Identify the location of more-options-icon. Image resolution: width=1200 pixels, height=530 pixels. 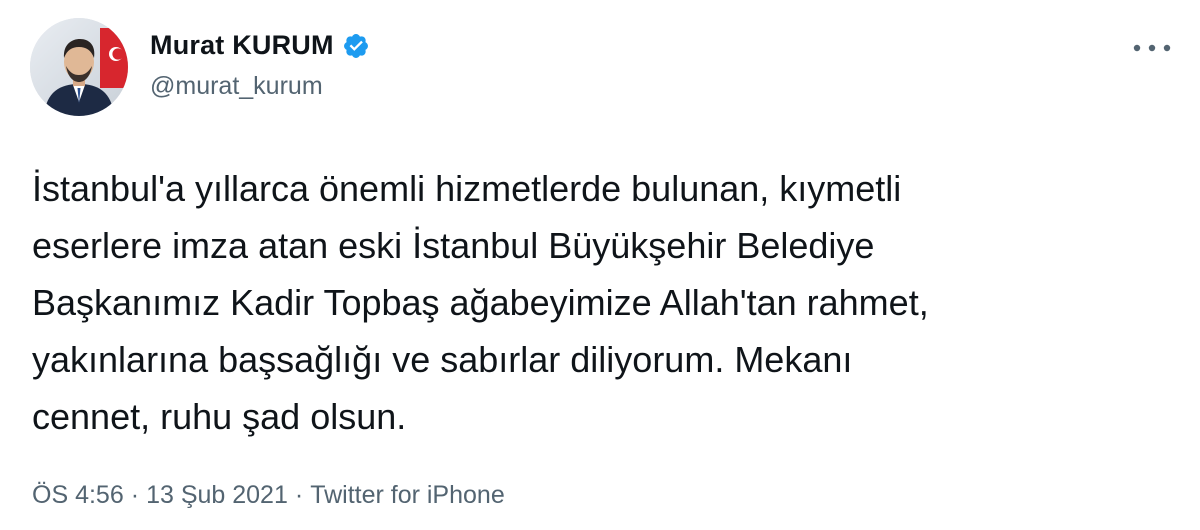
(1152, 48).